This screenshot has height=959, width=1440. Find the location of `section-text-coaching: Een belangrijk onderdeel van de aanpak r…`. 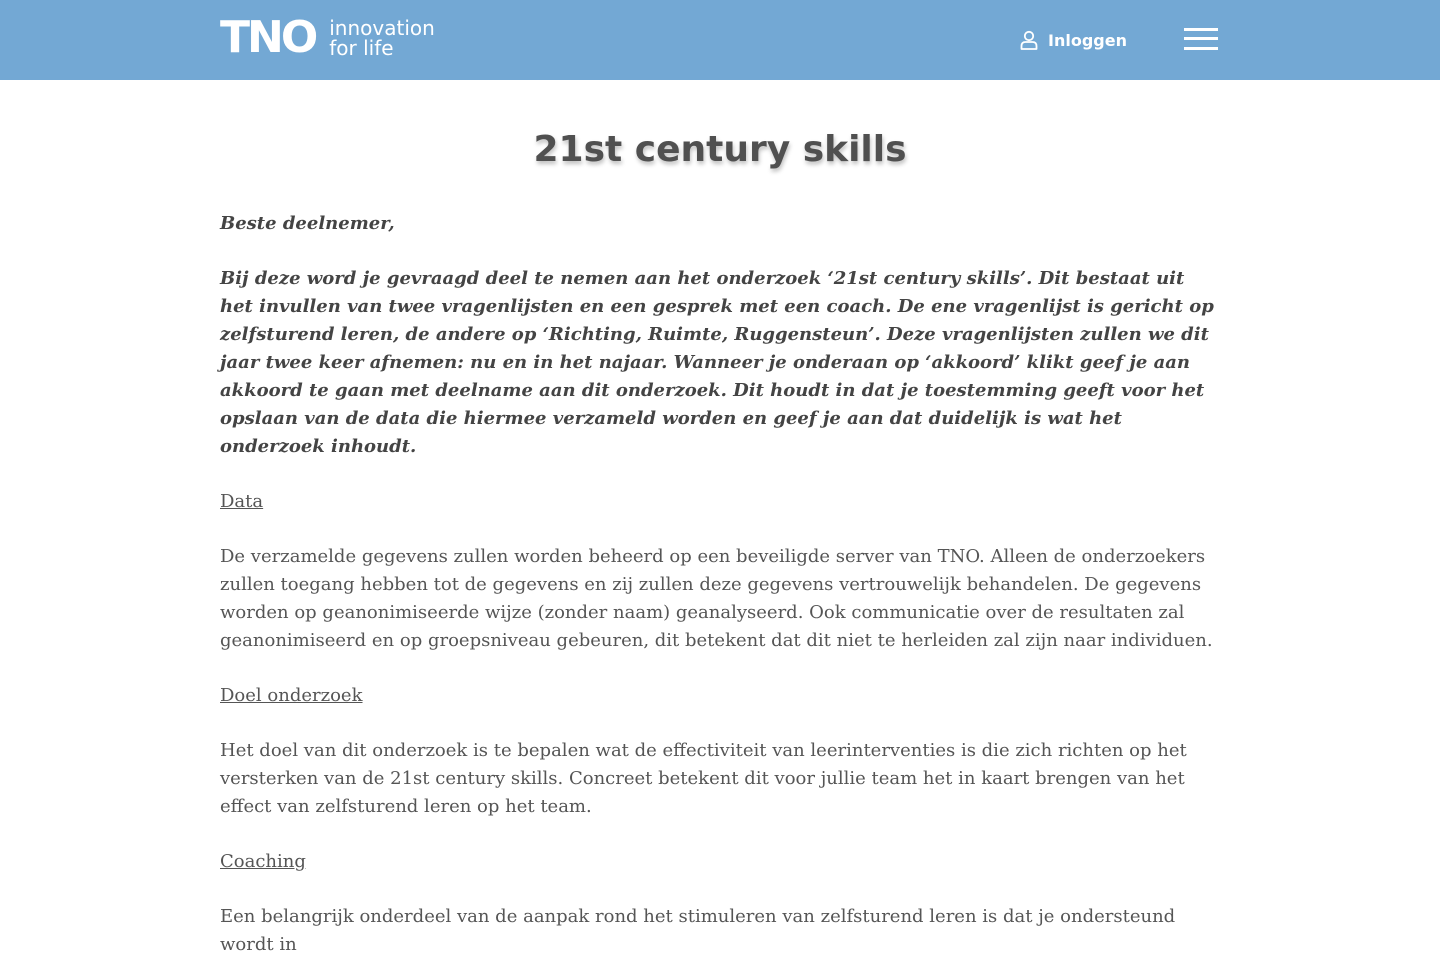

section-text-coaching: Een belangrijk onderdeel van de aanpak r… is located at coordinates (698, 930).